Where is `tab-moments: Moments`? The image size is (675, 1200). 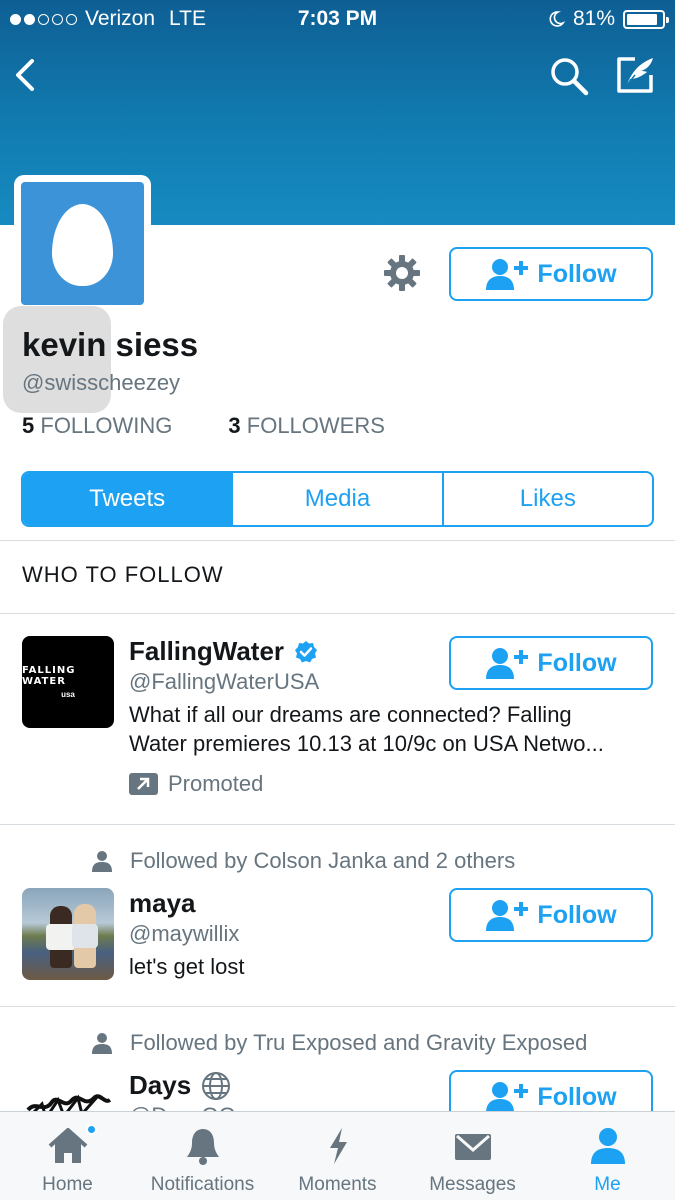 tab-moments: Moments is located at coordinates (337, 1156).